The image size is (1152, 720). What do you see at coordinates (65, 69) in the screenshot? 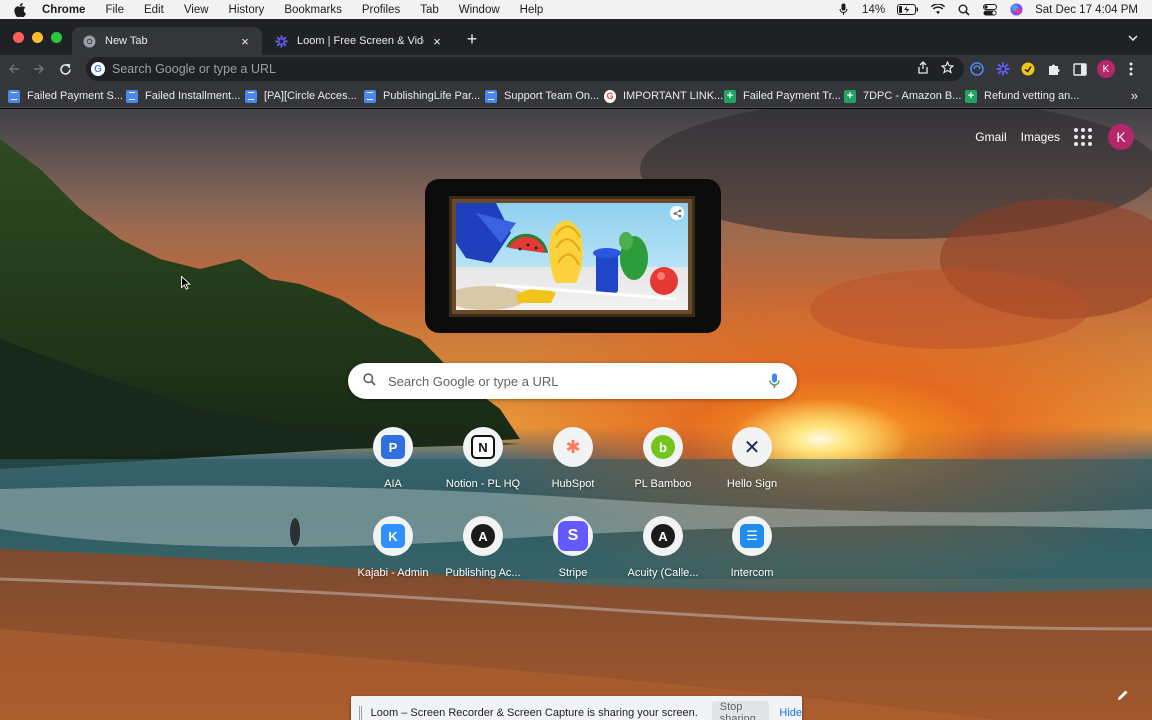
I see `reload-button` at bounding box center [65, 69].